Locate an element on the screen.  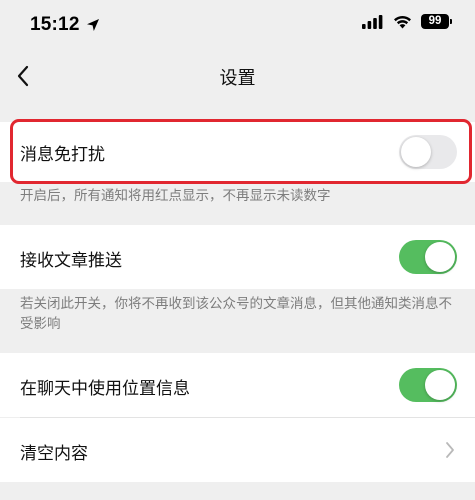
chevron-right-icon is located at coordinates (450, 450).